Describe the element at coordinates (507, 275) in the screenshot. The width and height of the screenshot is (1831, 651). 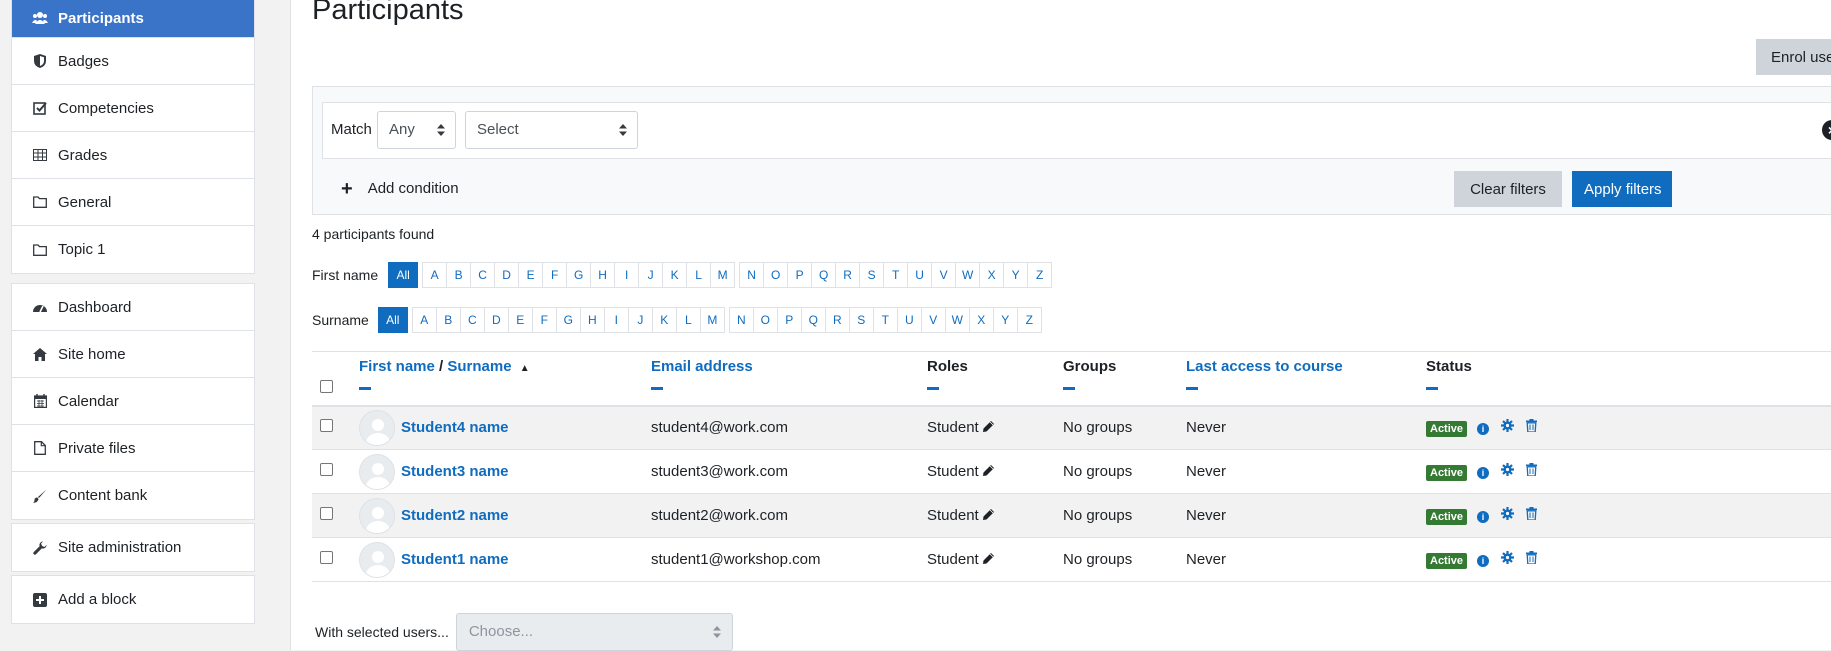
I see `firstname-initial-d: D` at that location.